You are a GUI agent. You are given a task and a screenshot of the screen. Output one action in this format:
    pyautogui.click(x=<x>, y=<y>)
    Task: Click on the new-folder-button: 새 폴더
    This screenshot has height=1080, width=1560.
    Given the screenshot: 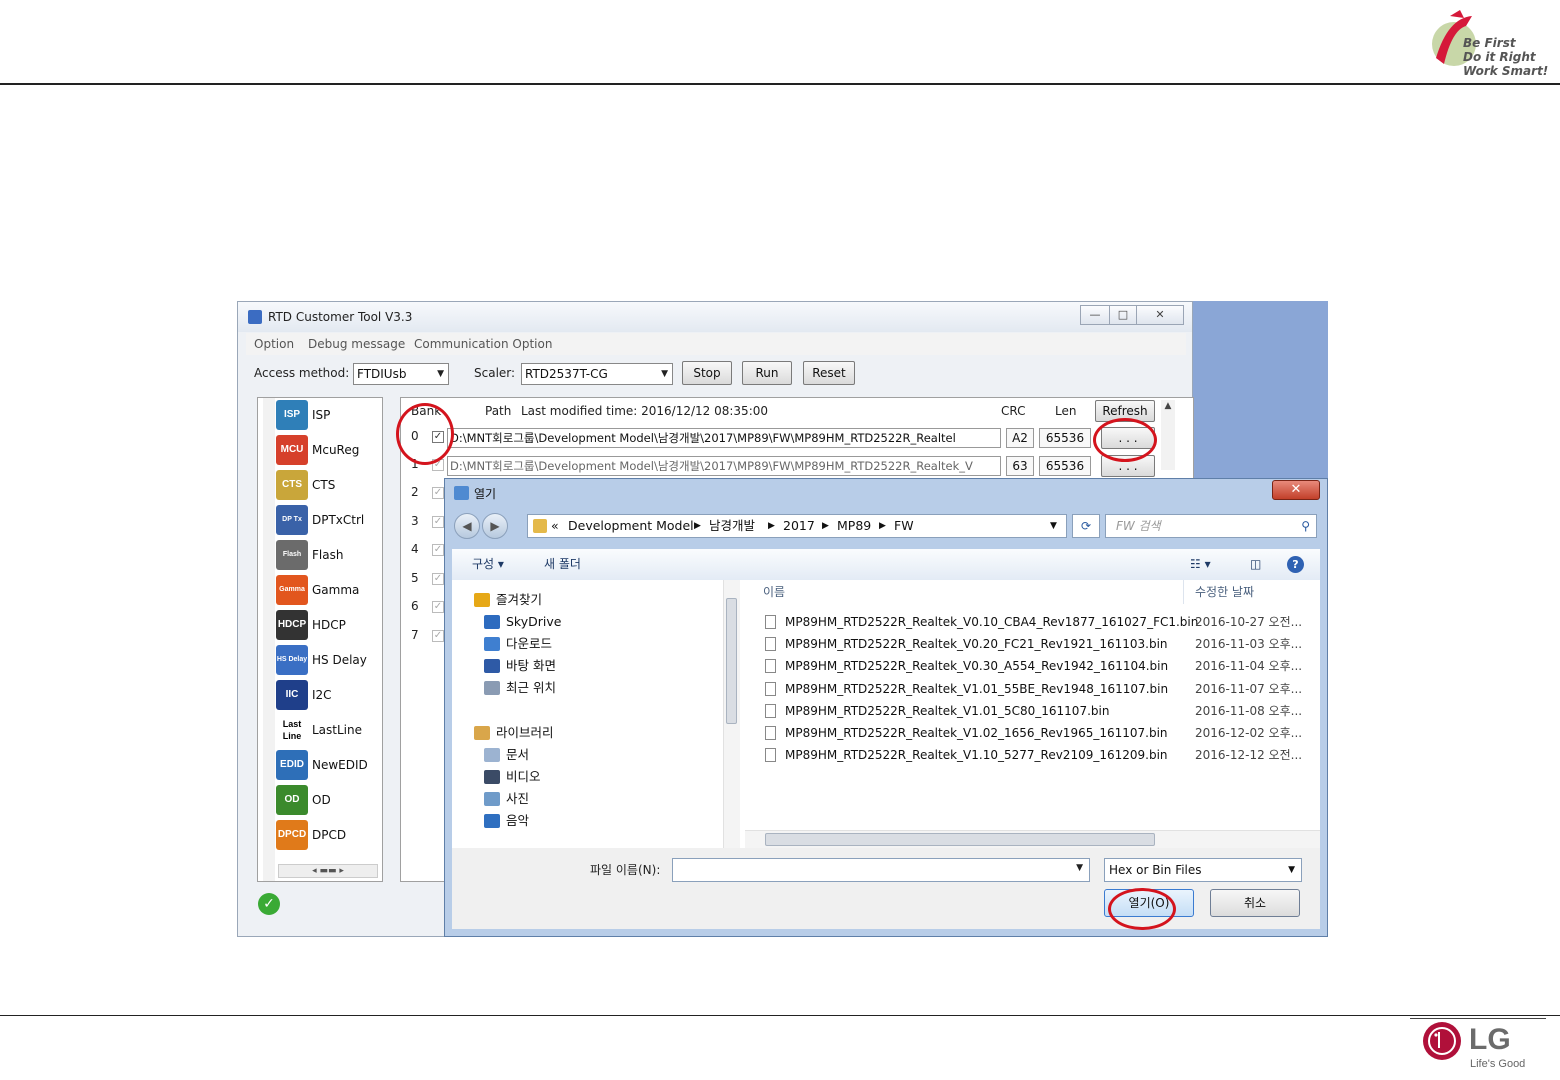 What is the action you would take?
    pyautogui.click(x=562, y=564)
    